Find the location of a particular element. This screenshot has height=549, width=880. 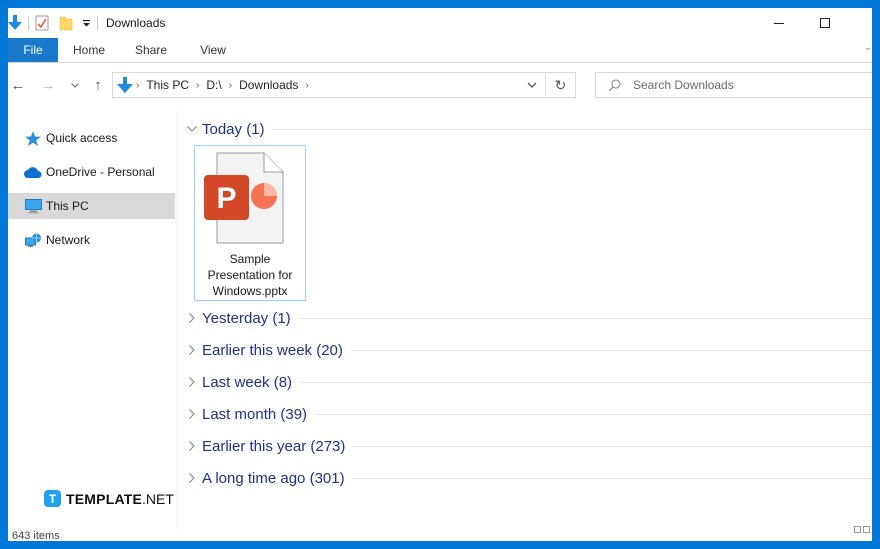

powerpoint-file-icon: P is located at coordinates (244, 198).